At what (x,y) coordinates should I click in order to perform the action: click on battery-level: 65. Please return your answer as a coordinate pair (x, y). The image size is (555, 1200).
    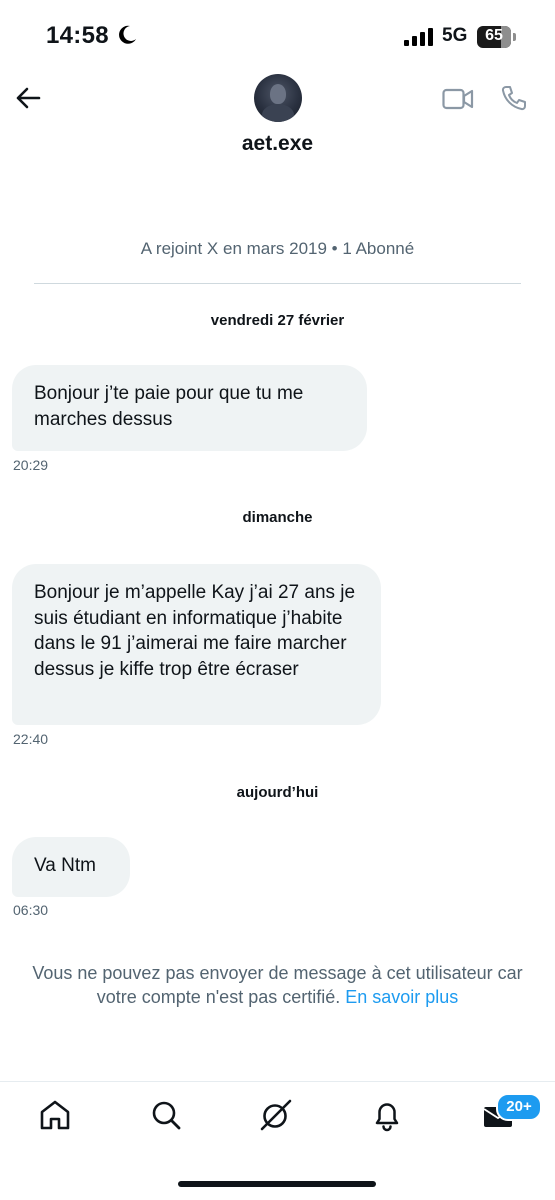
    Looking at the image, I should click on (494, 35).